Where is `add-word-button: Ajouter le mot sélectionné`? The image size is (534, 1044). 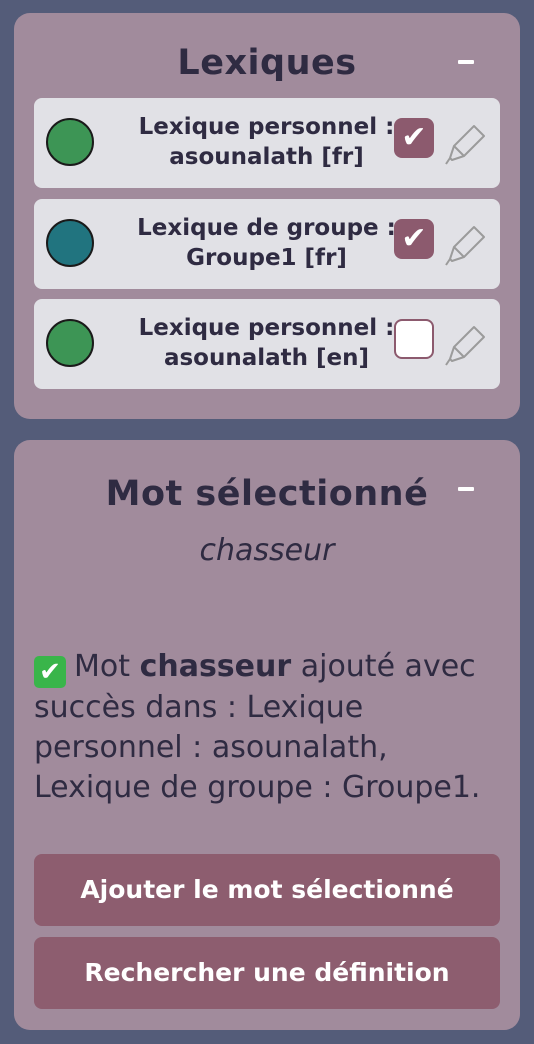 add-word-button: Ajouter le mot sélectionné is located at coordinates (267, 890).